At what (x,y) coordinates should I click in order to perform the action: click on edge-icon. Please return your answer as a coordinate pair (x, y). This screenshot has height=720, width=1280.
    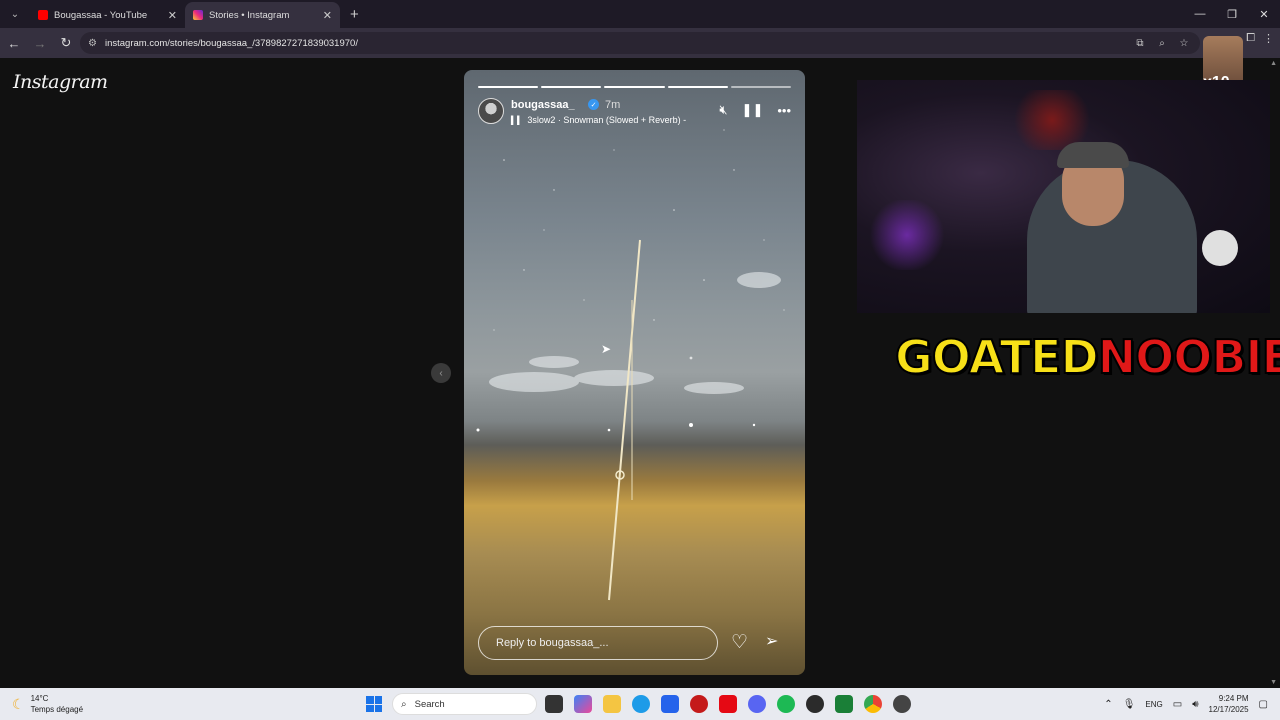
    Looking at the image, I should click on (641, 704).